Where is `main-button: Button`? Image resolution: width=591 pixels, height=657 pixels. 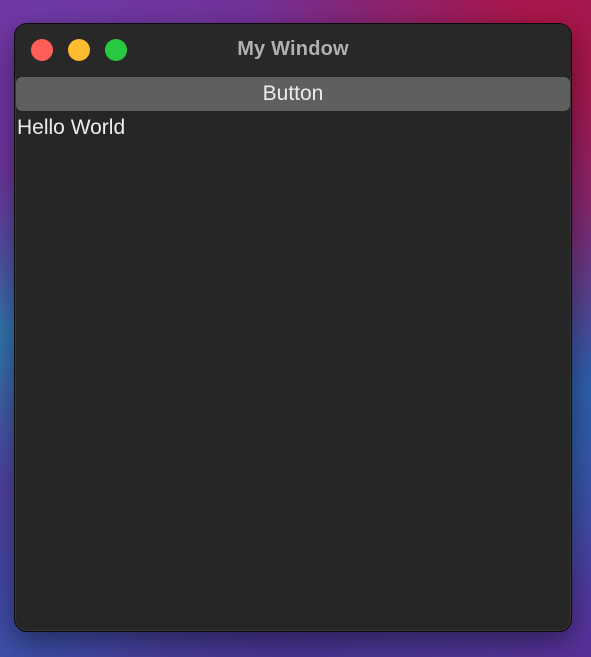
main-button: Button is located at coordinates (293, 94).